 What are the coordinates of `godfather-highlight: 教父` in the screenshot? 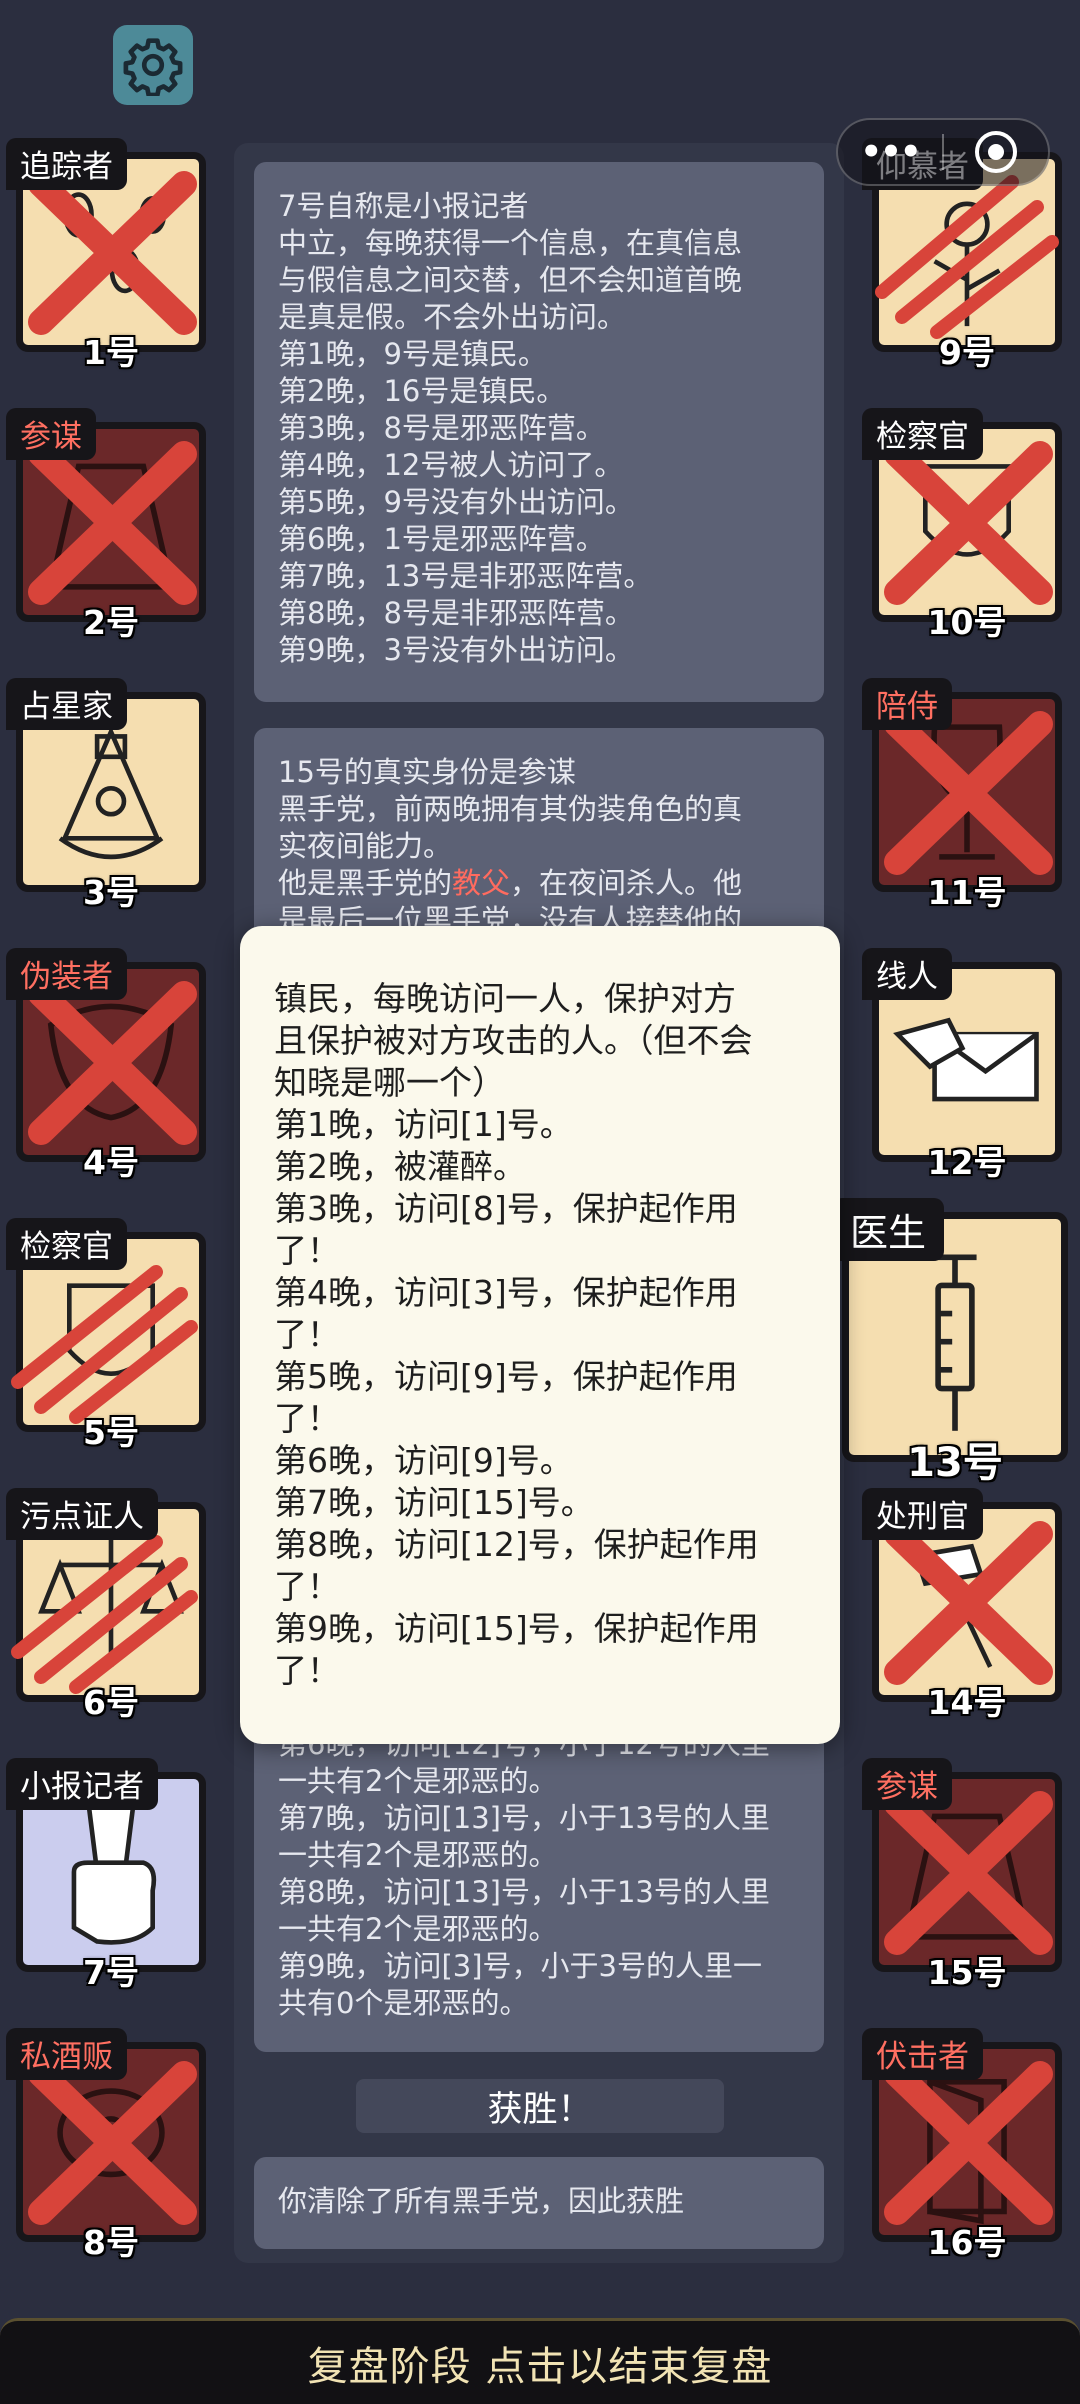 It's located at (481, 883).